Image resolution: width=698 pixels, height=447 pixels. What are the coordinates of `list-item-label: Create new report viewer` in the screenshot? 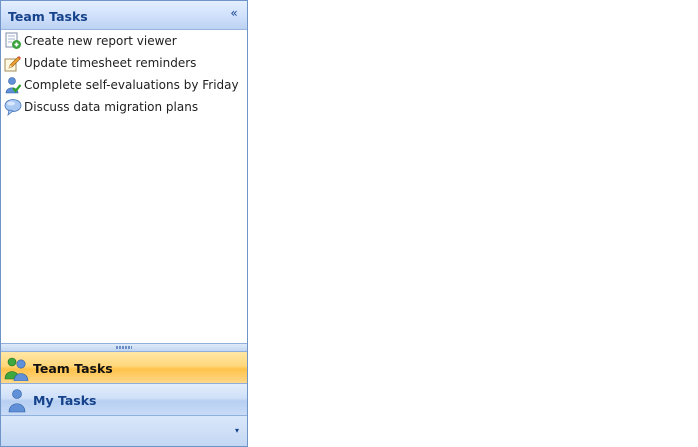 It's located at (100, 41).